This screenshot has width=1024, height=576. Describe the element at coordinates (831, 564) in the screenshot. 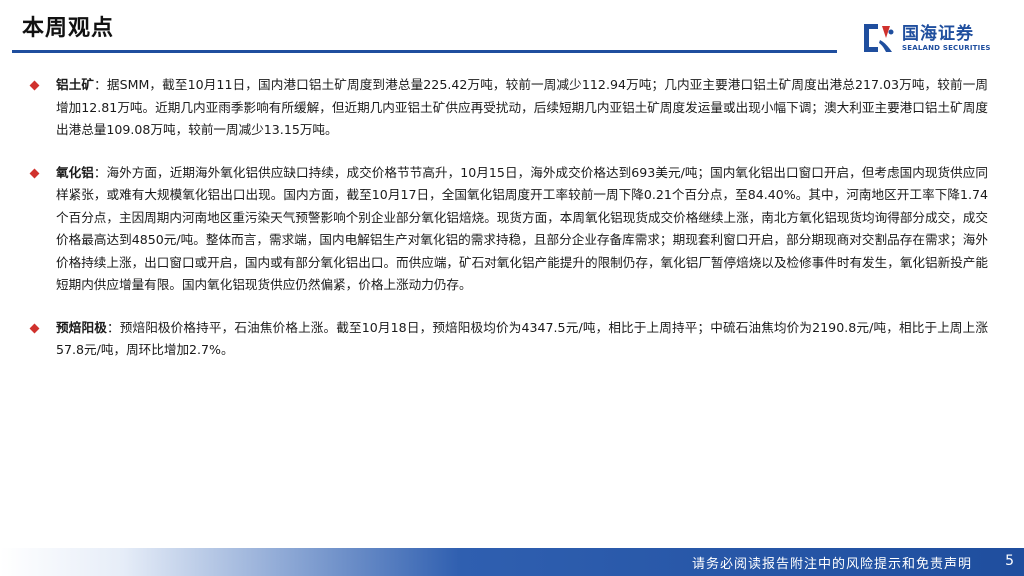

I see `disclaimer-text: 请务必阅读报告附注中的风险提示和免责声明` at that location.